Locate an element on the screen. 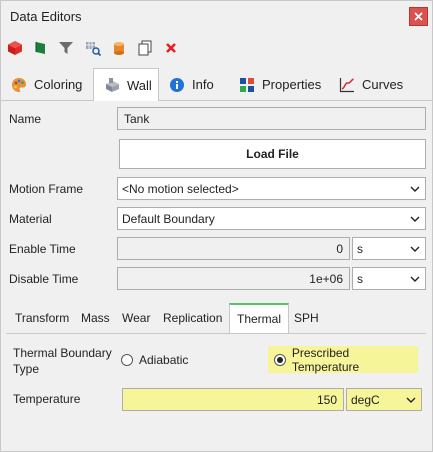 Image resolution: width=433 pixels, height=452 pixels. add-geometry-button is located at coordinates (15, 48).